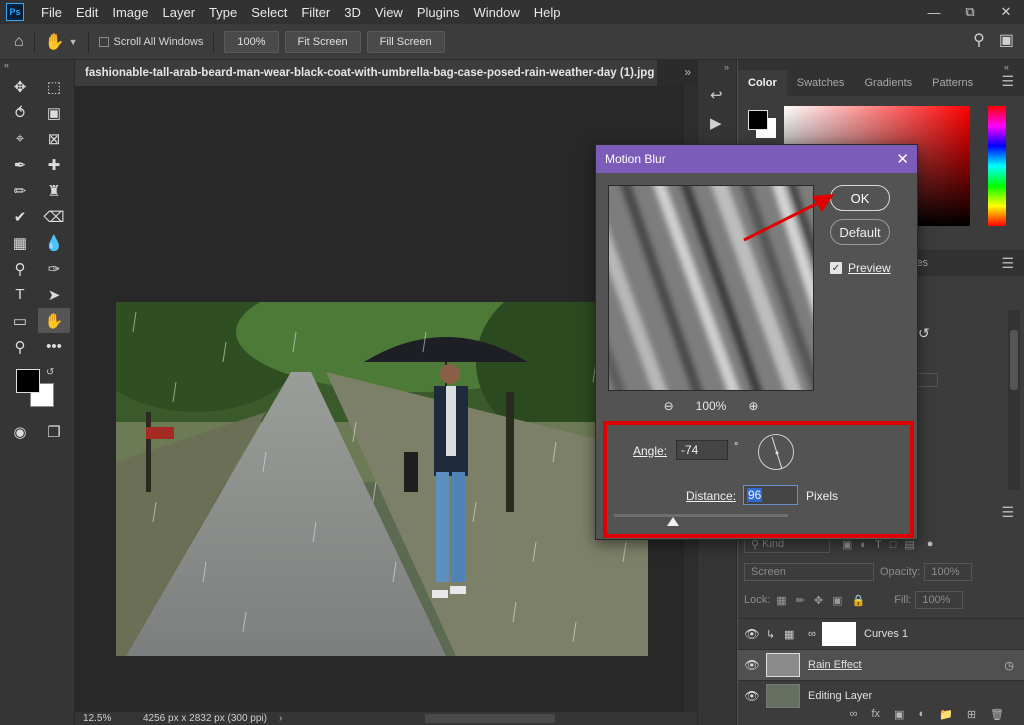 Image resolution: width=1024 pixels, height=725 pixels. I want to click on chevron-down-icon: ▼, so click(73, 42).